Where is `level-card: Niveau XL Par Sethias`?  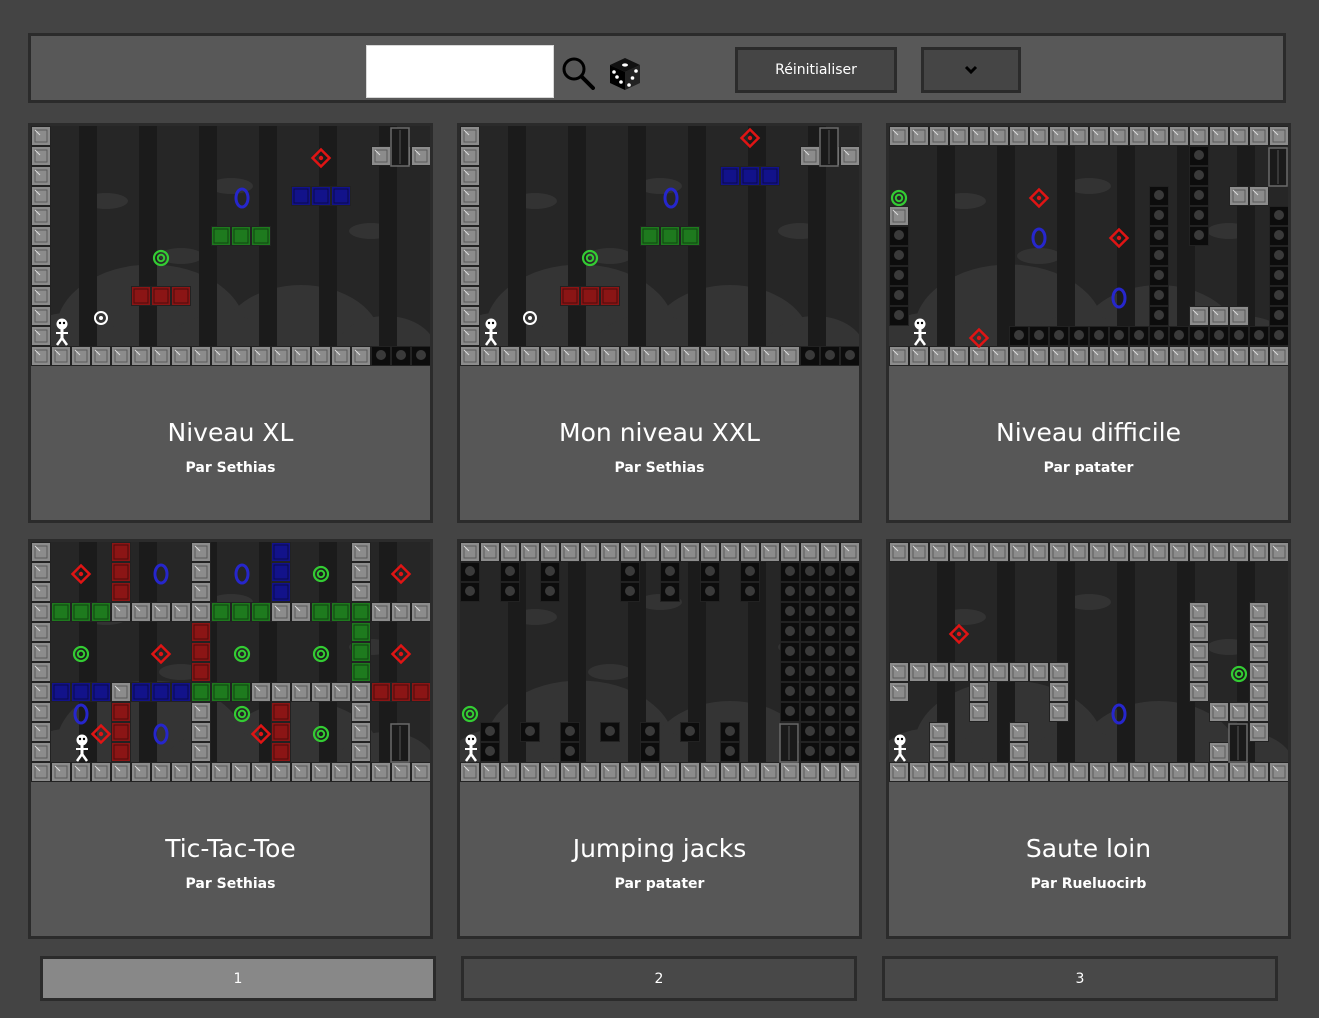
level-card: Niveau XL Par Sethias is located at coordinates (230, 323).